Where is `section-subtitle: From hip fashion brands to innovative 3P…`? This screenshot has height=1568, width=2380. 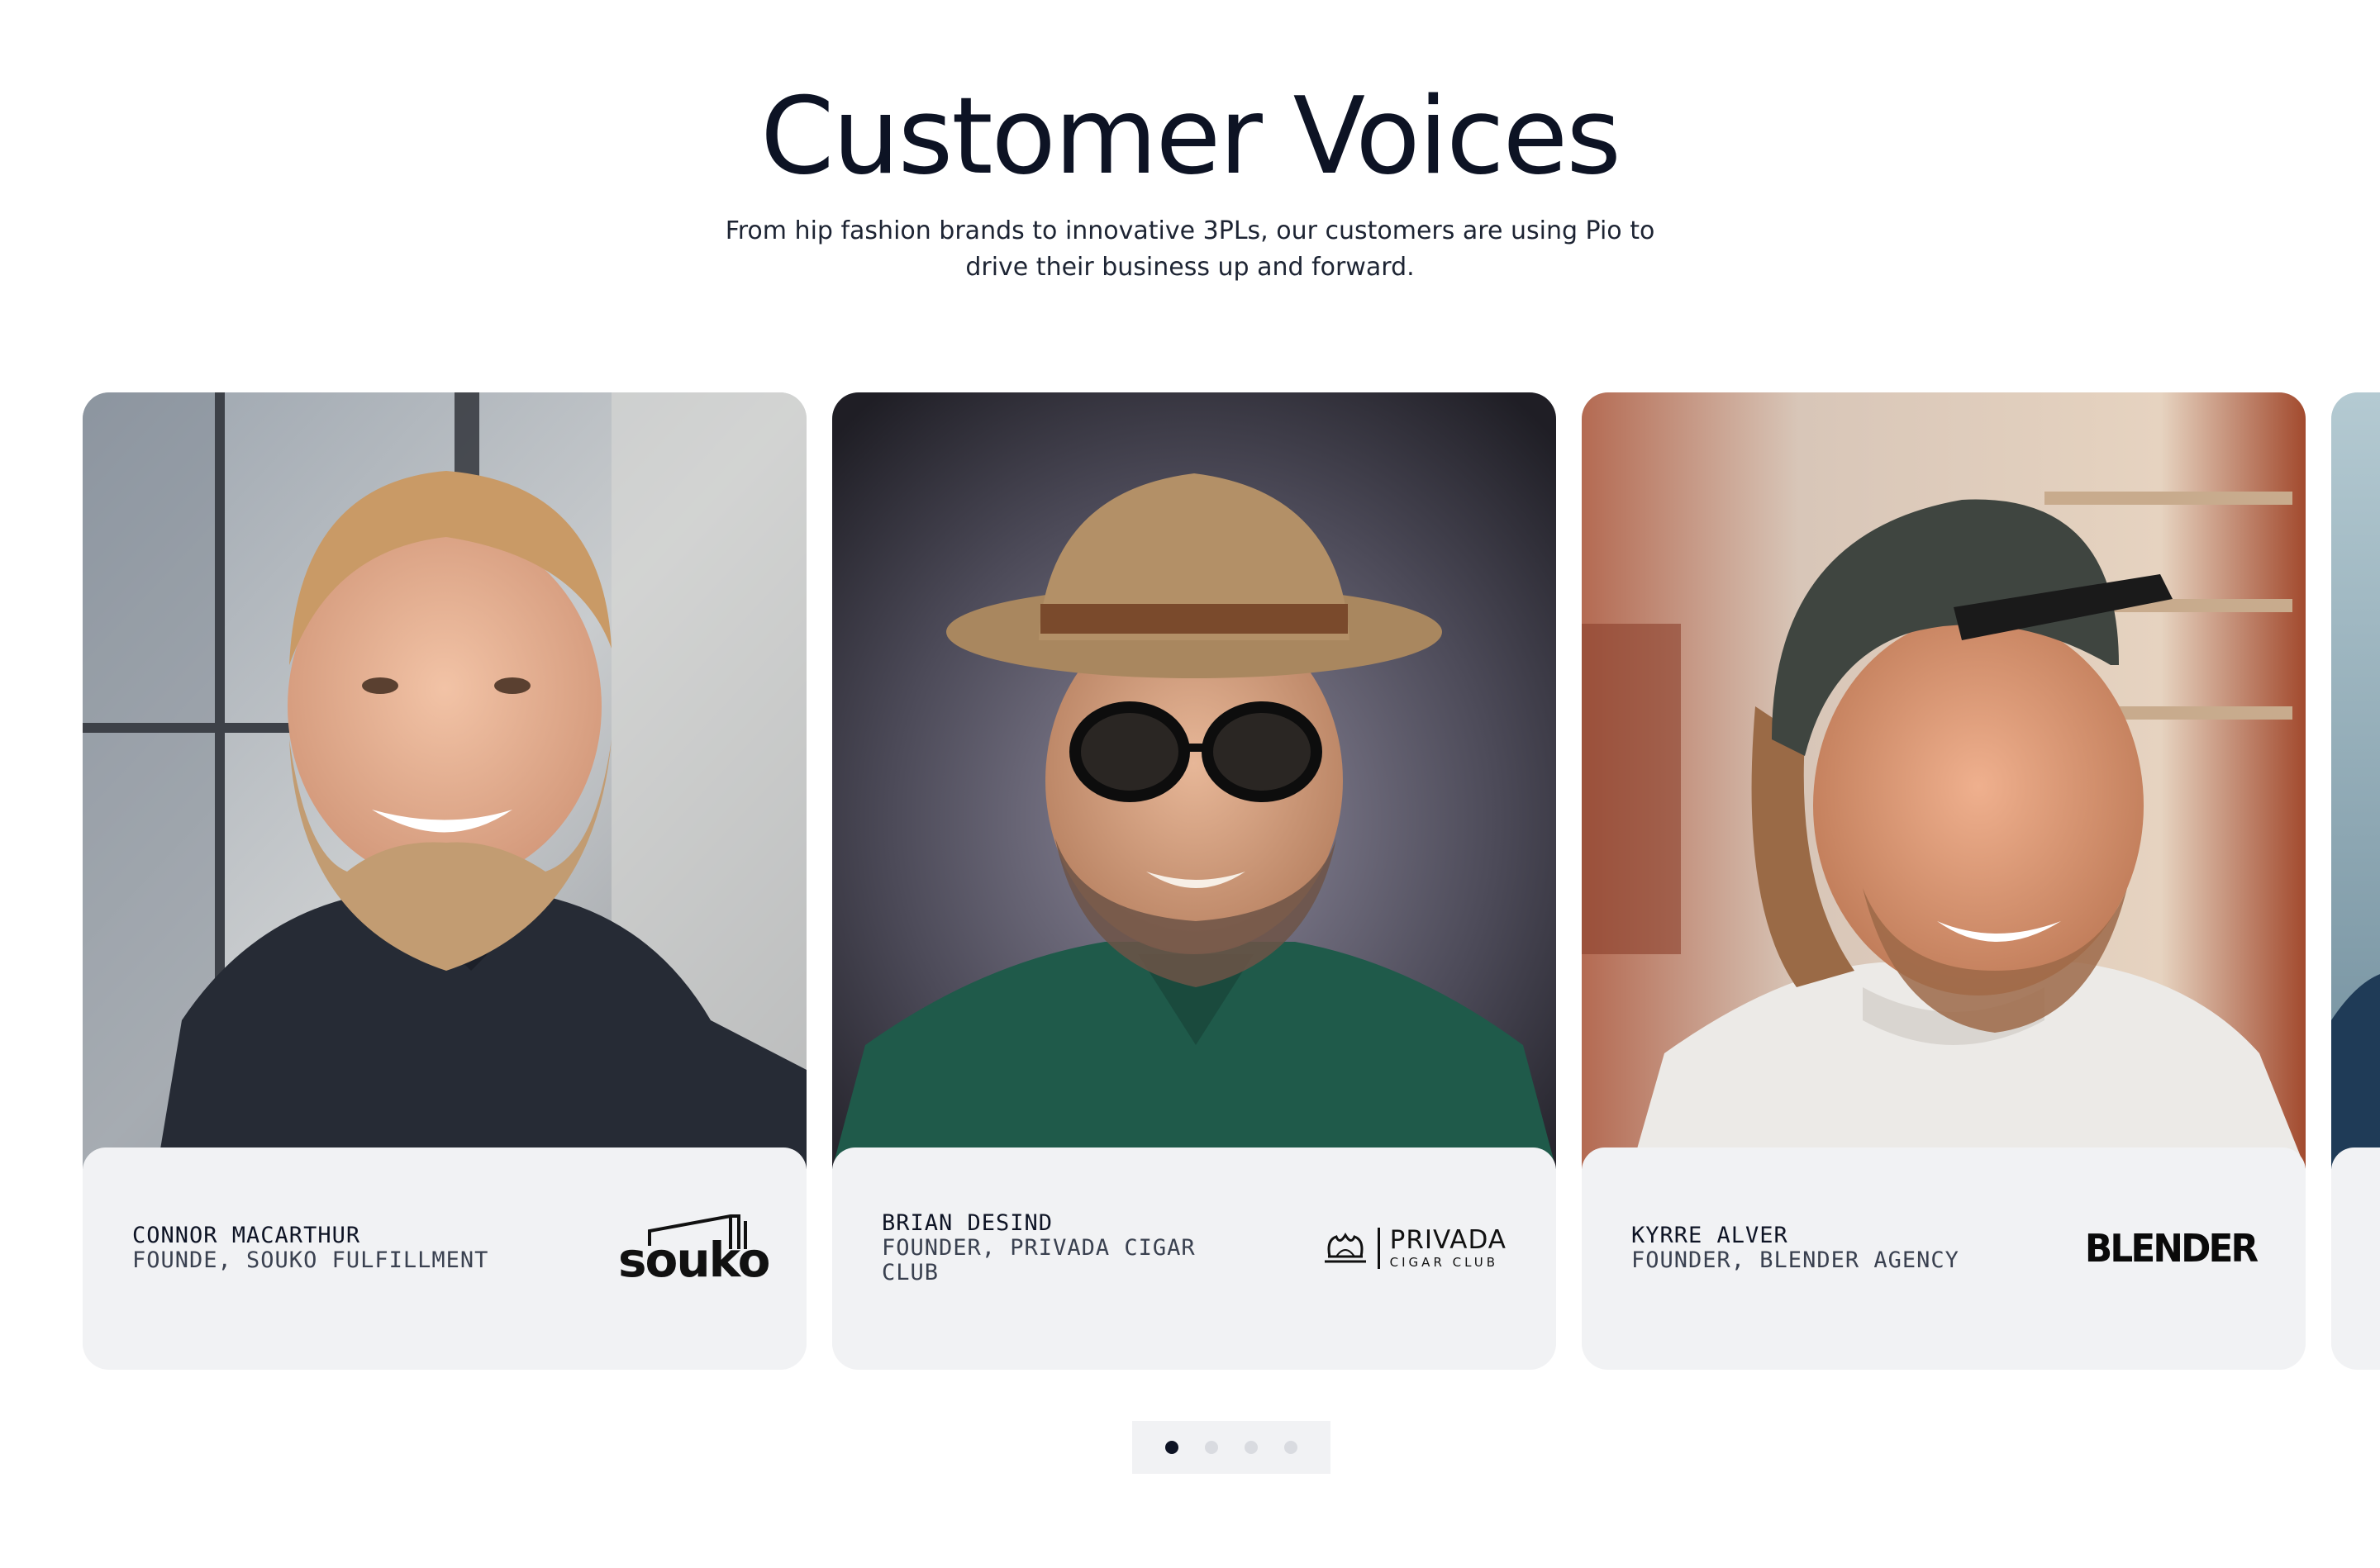 section-subtitle: From hip fashion brands to innovative 3P… is located at coordinates (1190, 249).